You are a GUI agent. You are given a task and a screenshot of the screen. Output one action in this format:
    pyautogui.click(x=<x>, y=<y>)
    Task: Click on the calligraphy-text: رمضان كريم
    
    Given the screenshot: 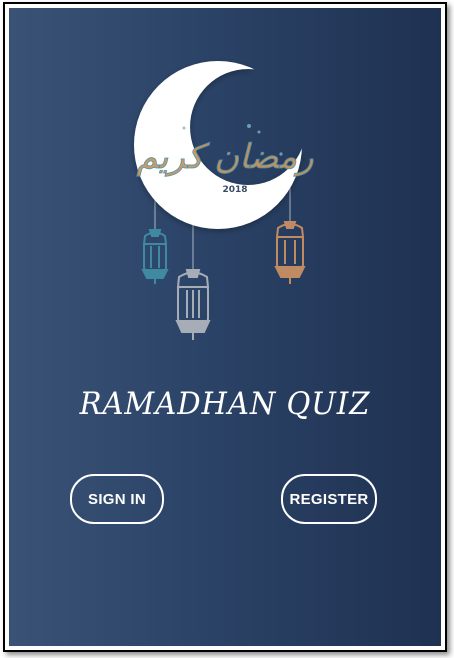 What is the action you would take?
    pyautogui.click(x=225, y=157)
    